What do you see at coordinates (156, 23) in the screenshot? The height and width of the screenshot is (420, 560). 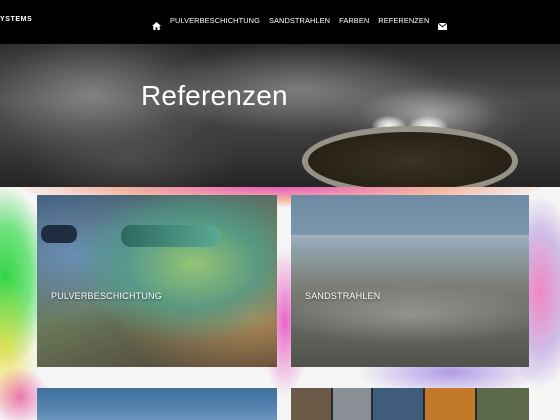 I see `home-icon` at bounding box center [156, 23].